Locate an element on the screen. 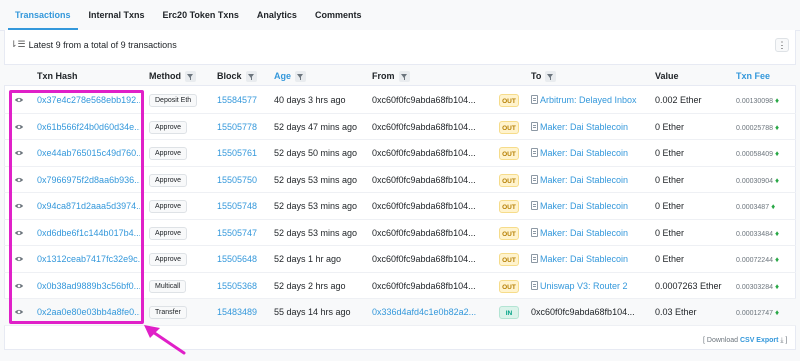 The height and width of the screenshot is (361, 800). csv-export-link: CSV Export is located at coordinates (759, 340).